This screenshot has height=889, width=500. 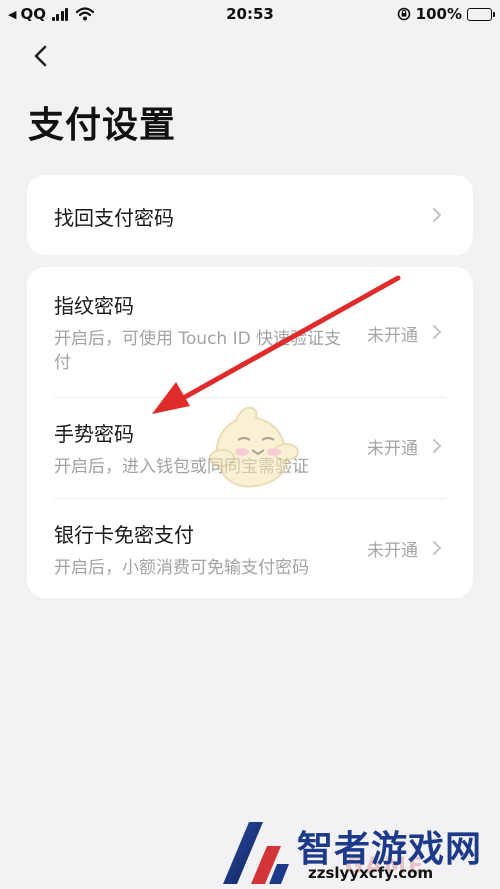 I want to click on back-button, so click(x=41, y=56).